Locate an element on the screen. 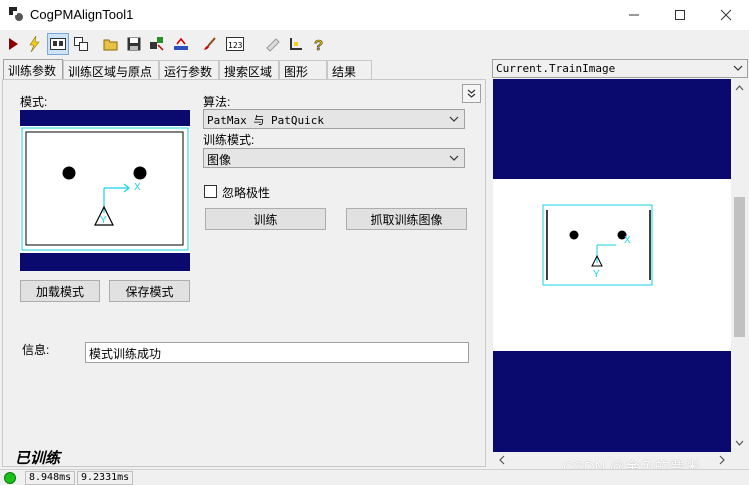  reset-arrow-icon is located at coordinates (181, 43).